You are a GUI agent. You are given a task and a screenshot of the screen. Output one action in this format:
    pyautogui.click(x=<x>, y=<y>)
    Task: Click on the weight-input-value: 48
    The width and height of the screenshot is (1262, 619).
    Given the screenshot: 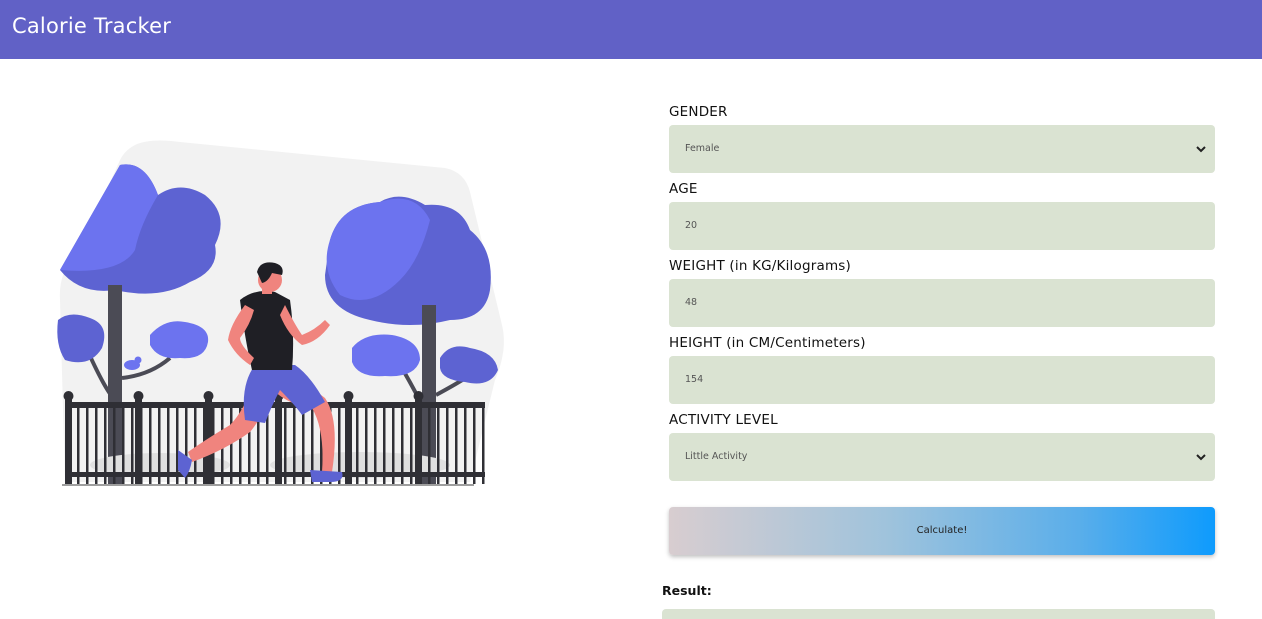 What is the action you would take?
    pyautogui.click(x=691, y=302)
    